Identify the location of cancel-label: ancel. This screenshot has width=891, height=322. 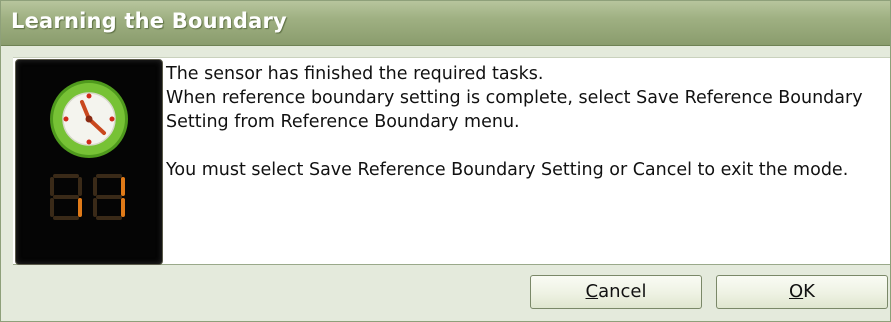
(622, 291).